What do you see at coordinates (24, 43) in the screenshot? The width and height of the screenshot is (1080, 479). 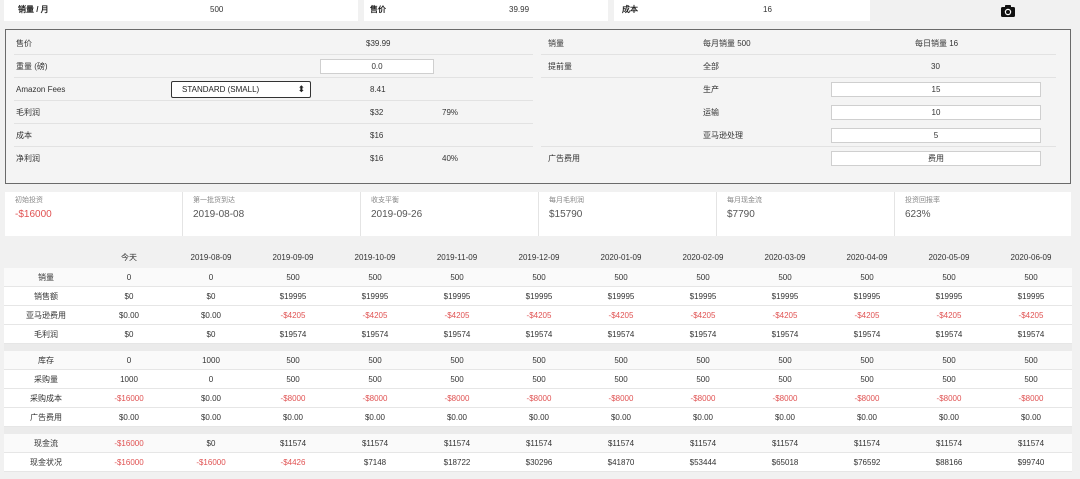 I see `price-label: 售价` at bounding box center [24, 43].